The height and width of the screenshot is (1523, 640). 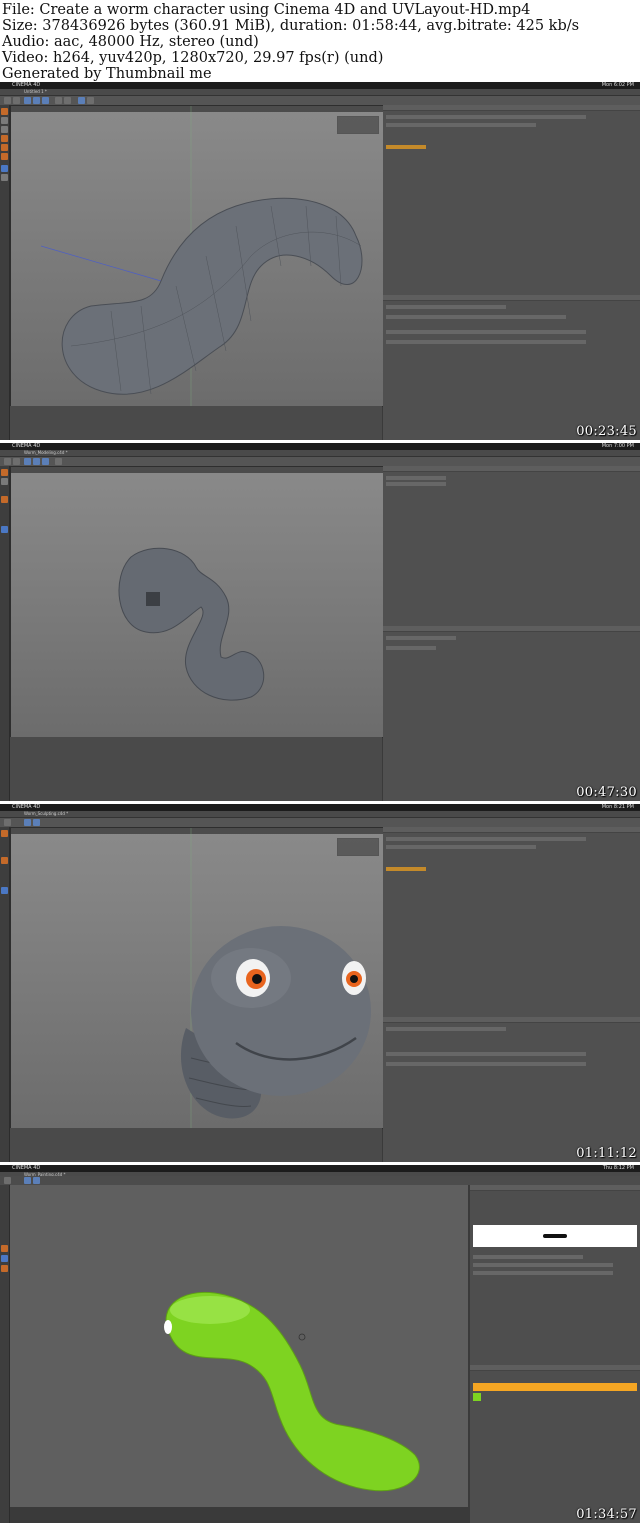 What do you see at coordinates (36, 1180) in the screenshot?
I see `paint-tool-icon` at bounding box center [36, 1180].